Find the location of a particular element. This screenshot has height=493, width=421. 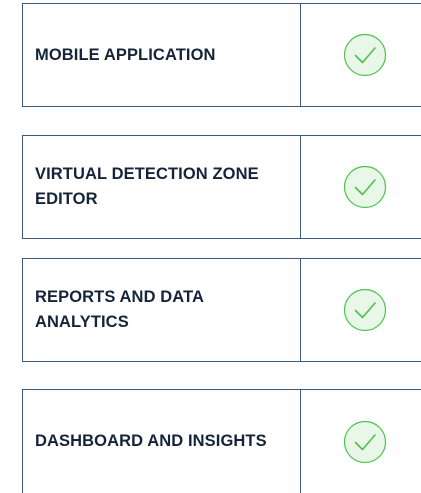

feature-label-cell: REPORTS AND DATA ANALYTICS is located at coordinates (162, 310).